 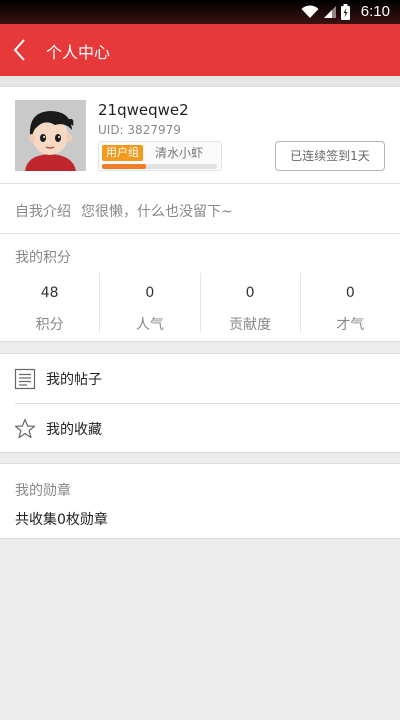 What do you see at coordinates (350, 303) in the screenshot?
I see `points-cell-talent: 0 才气` at bounding box center [350, 303].